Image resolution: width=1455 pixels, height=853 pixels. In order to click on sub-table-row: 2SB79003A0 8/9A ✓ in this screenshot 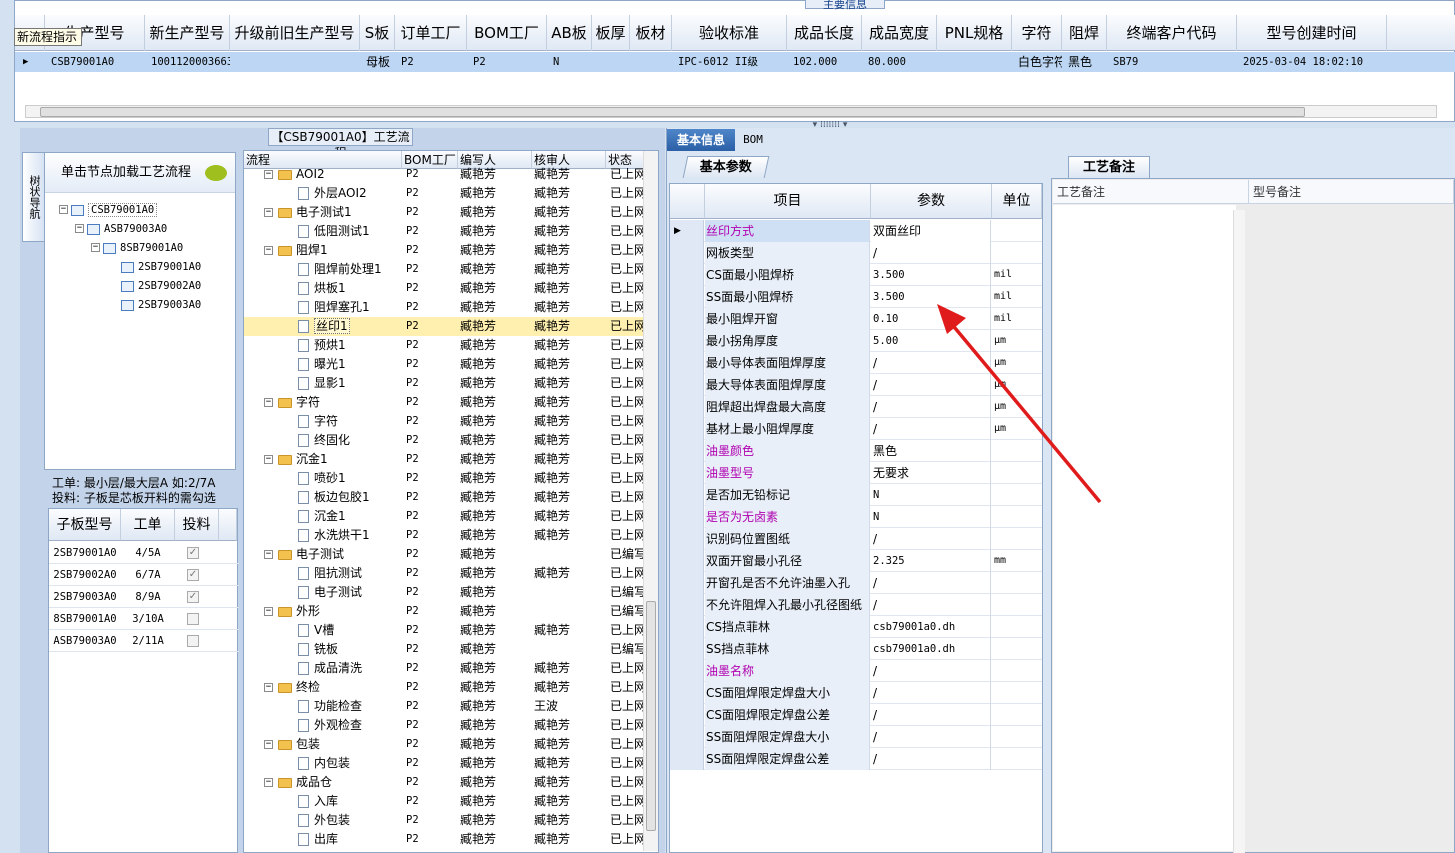, I will do `click(144, 597)`.